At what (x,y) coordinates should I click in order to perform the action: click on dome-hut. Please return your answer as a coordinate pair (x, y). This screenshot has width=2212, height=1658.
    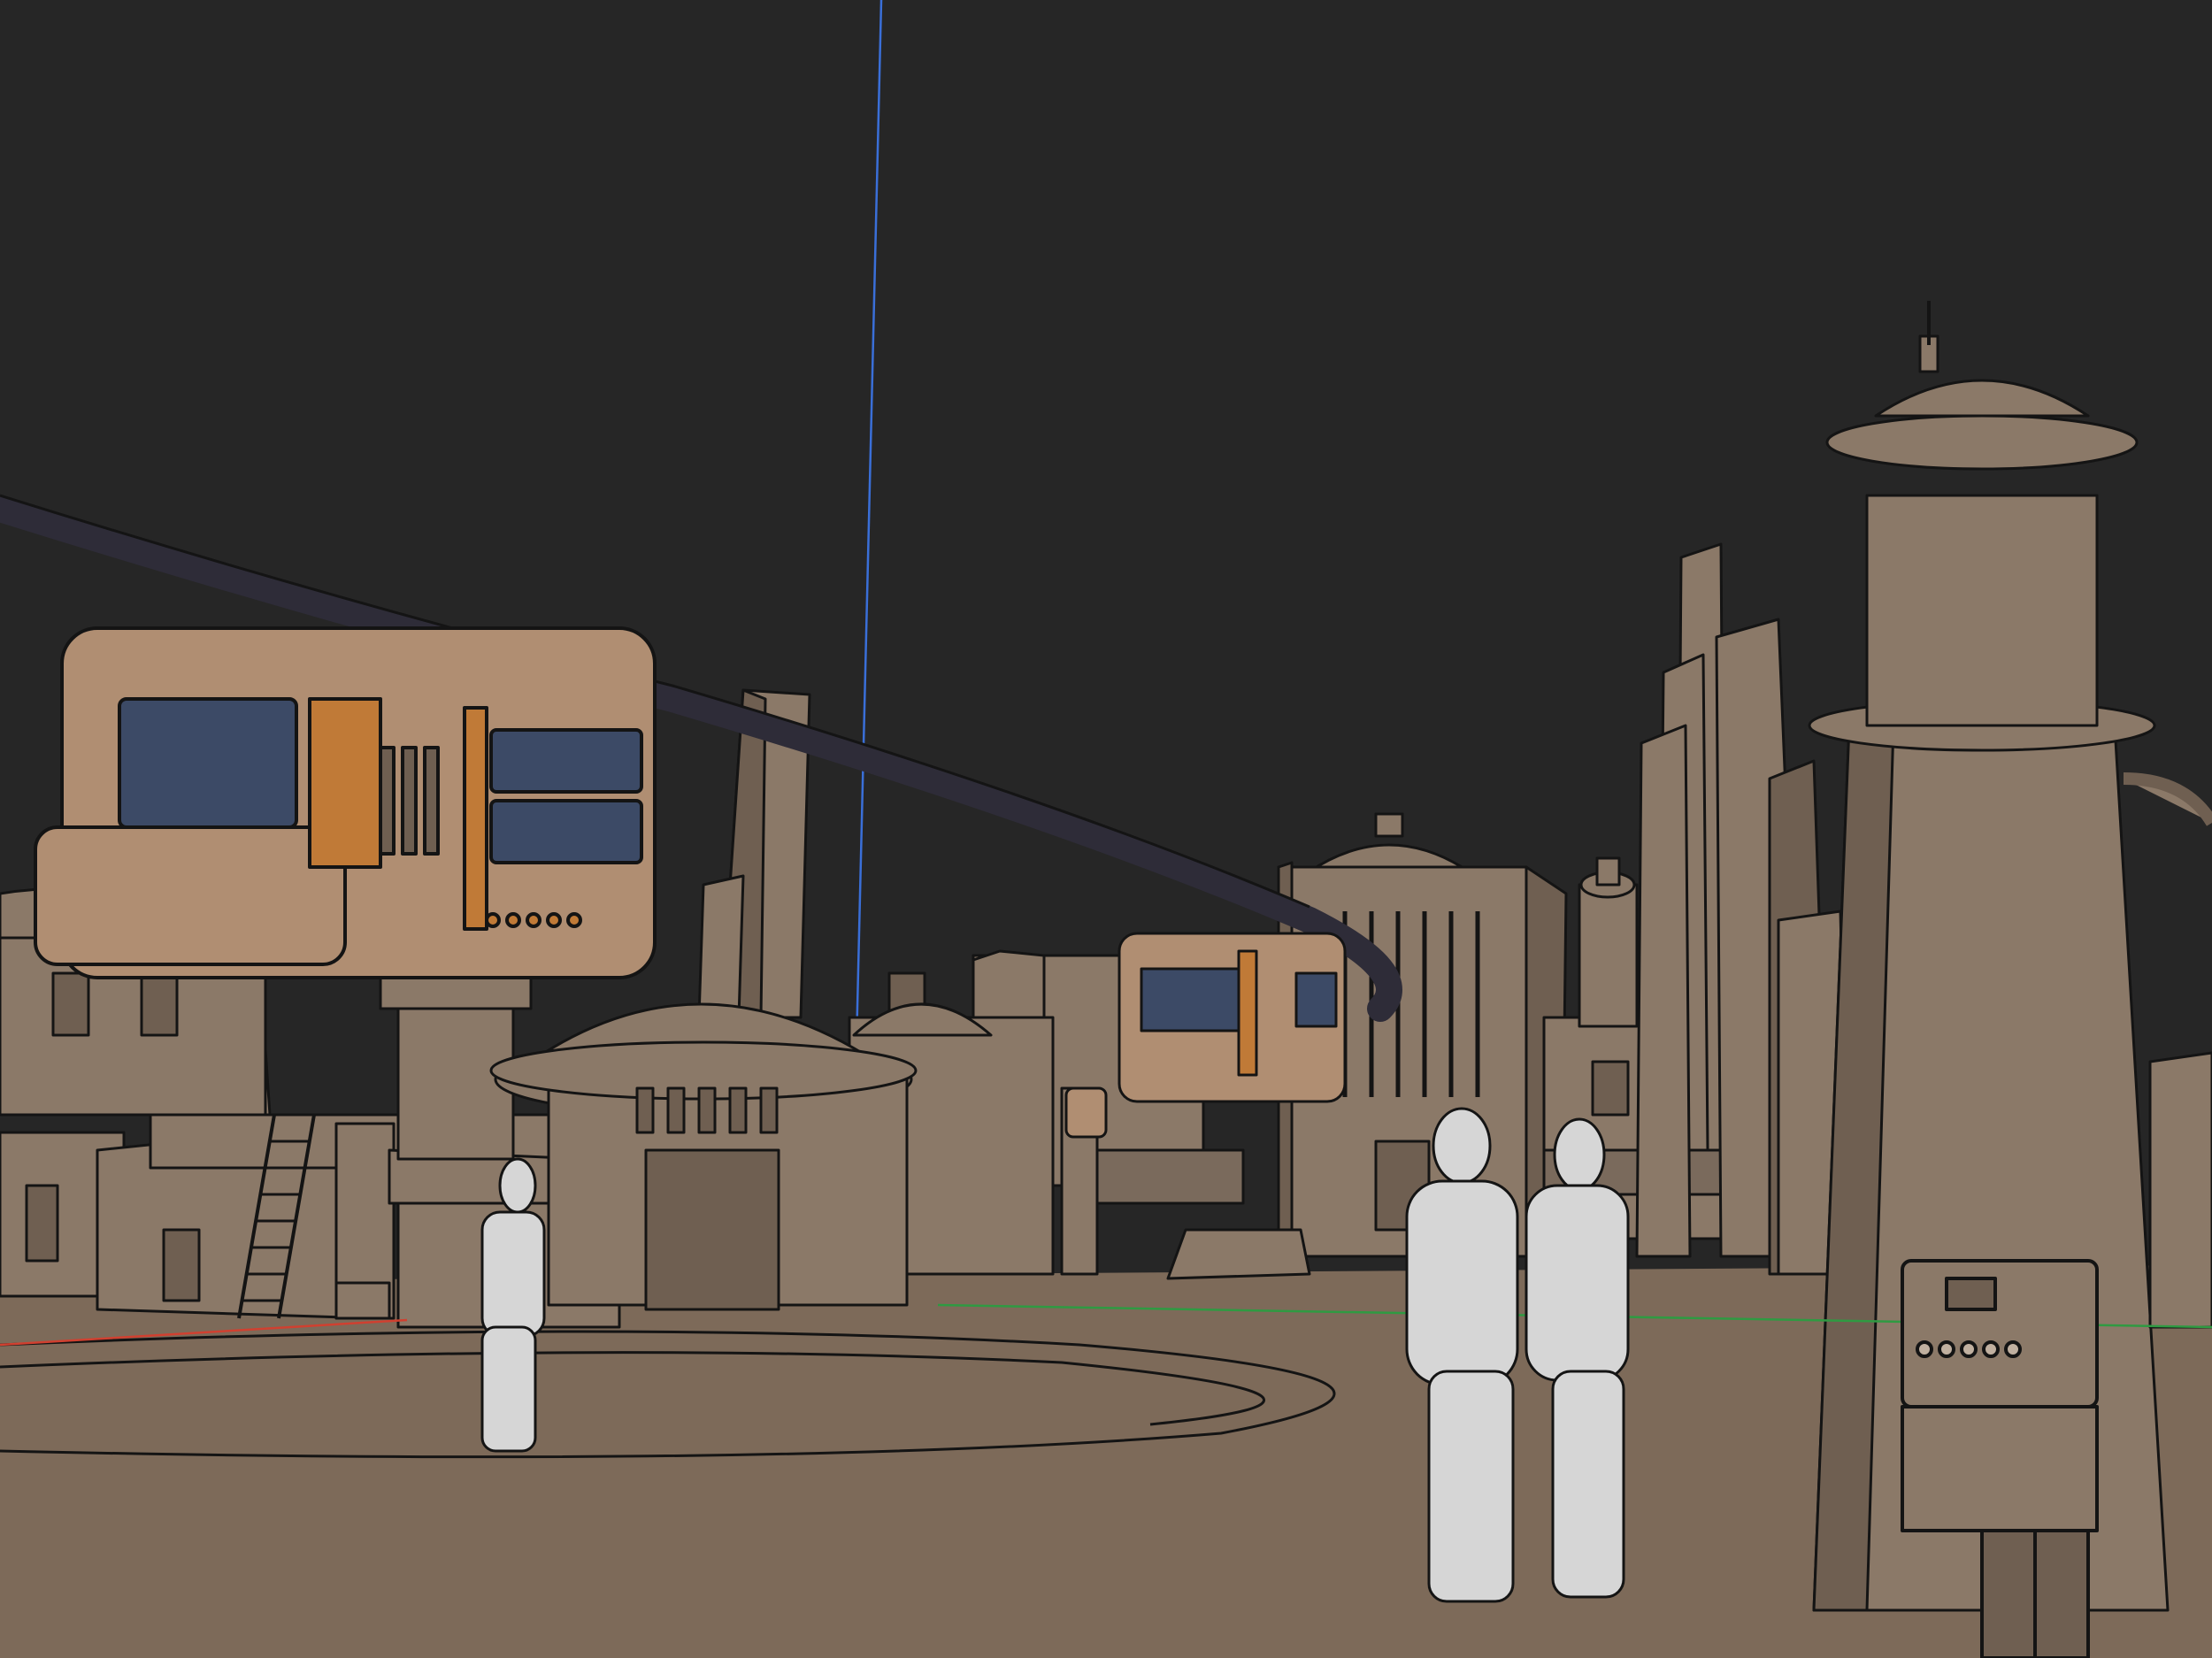
    Looking at the image, I should click on (704, 1156).